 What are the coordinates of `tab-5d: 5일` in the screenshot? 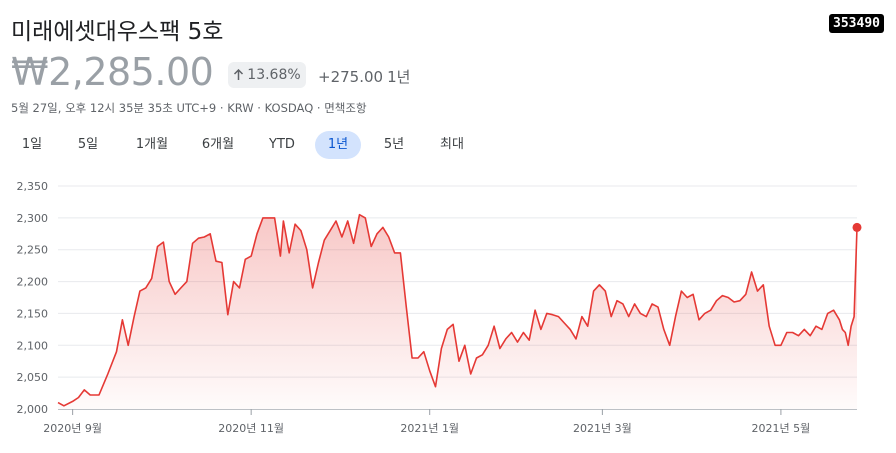 It's located at (88, 145).